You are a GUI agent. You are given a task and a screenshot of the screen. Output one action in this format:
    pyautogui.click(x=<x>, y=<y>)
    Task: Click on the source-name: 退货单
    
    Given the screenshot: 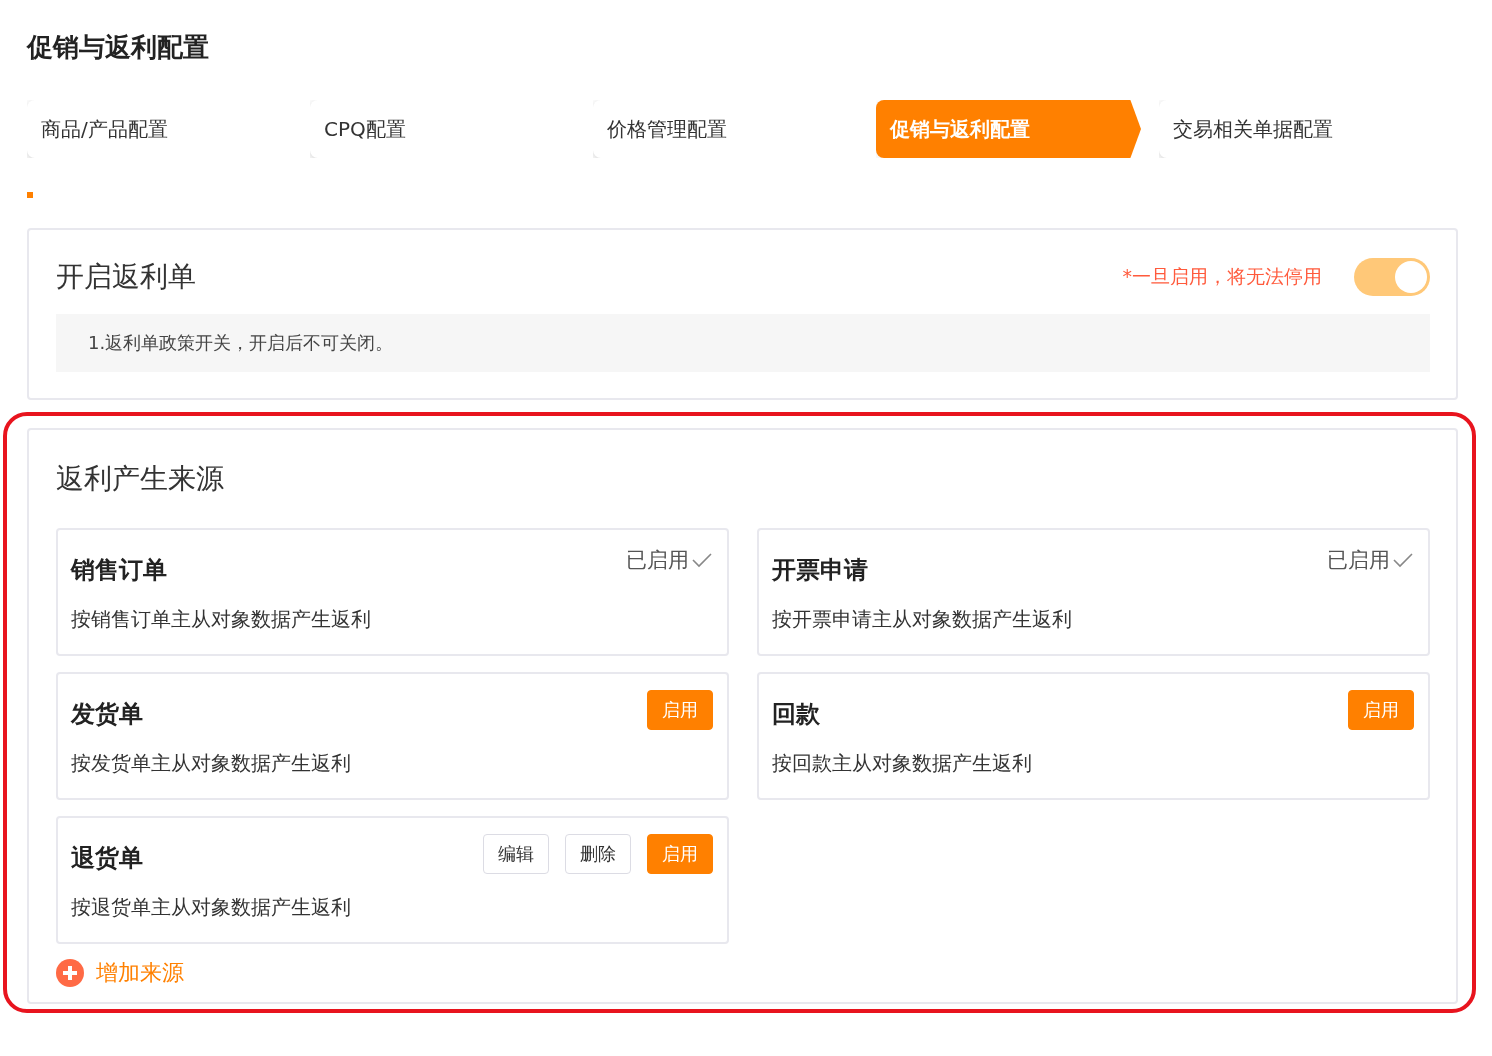 What is the action you would take?
    pyautogui.click(x=107, y=858)
    